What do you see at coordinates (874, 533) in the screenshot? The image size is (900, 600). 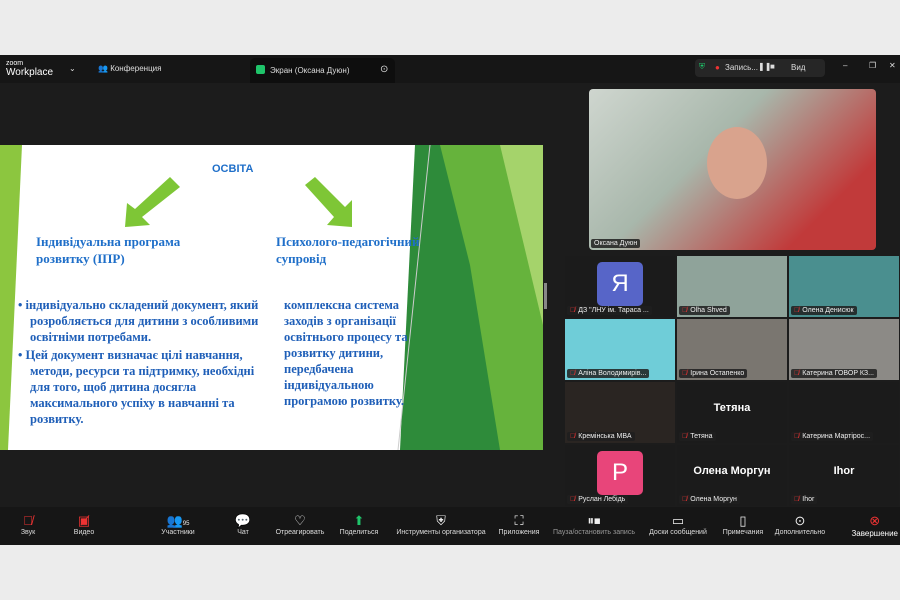 I see `end-label: Завершение` at bounding box center [874, 533].